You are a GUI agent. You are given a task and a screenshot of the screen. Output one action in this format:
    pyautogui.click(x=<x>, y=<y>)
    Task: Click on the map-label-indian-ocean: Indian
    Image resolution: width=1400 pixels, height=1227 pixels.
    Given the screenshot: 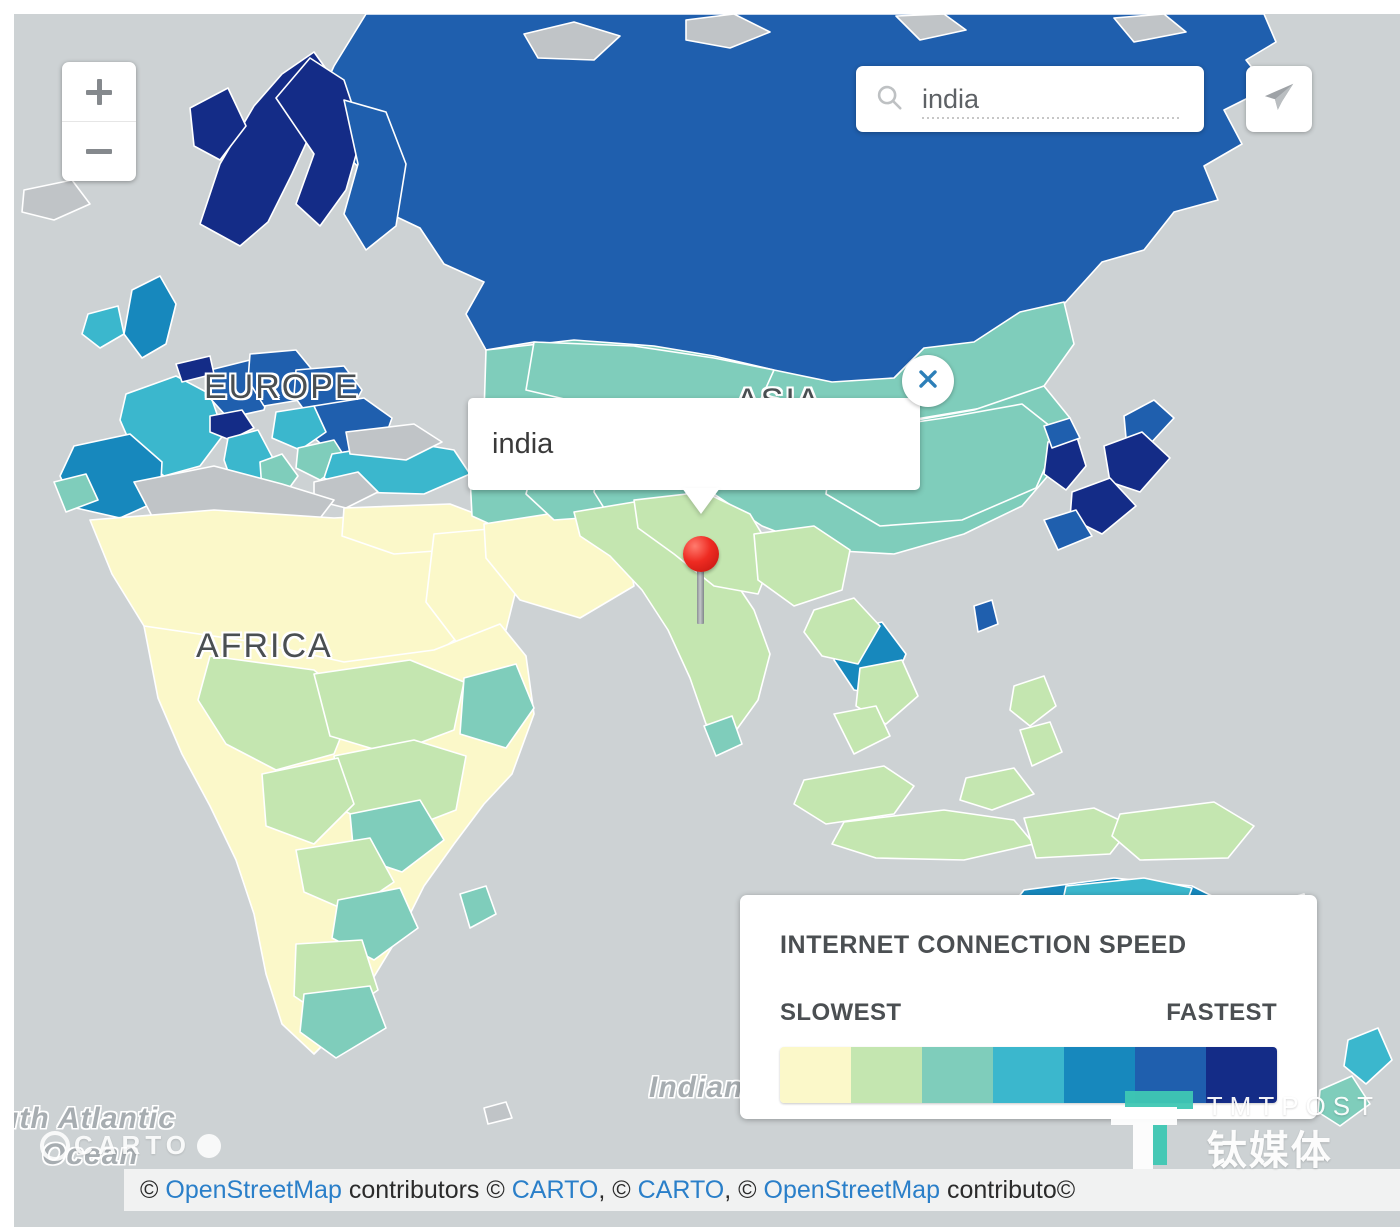 What is the action you would take?
    pyautogui.click(x=696, y=1087)
    